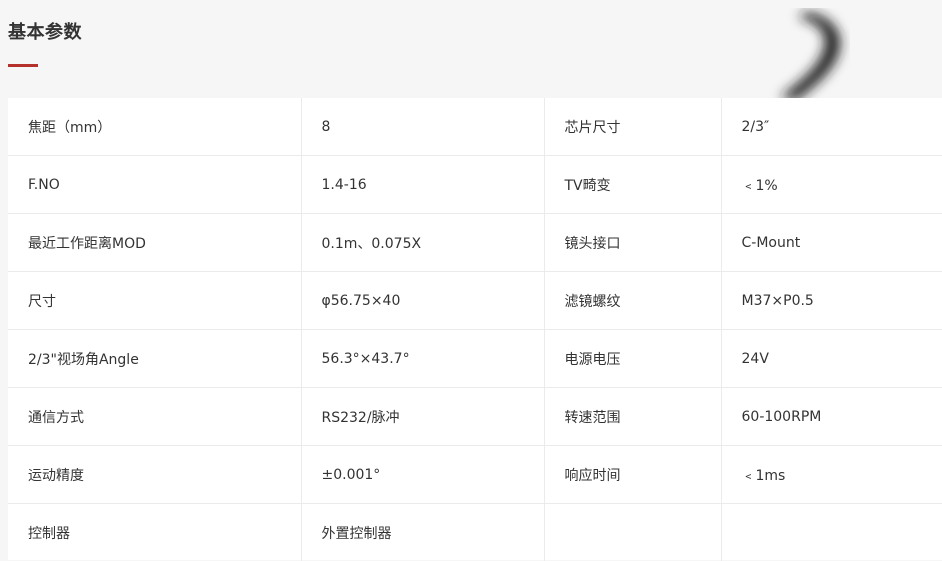 The image size is (942, 561). What do you see at coordinates (154, 301) in the screenshot?
I see `spec-label: 尺寸` at bounding box center [154, 301].